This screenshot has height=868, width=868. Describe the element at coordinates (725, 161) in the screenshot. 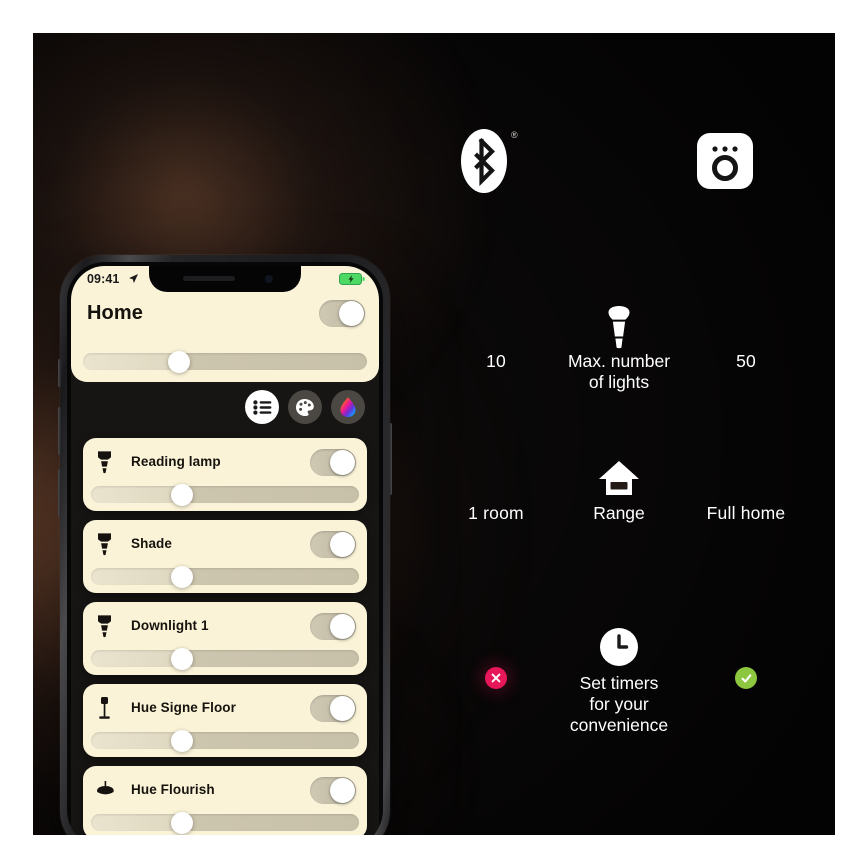

I see `hue-bridge-icon` at that location.